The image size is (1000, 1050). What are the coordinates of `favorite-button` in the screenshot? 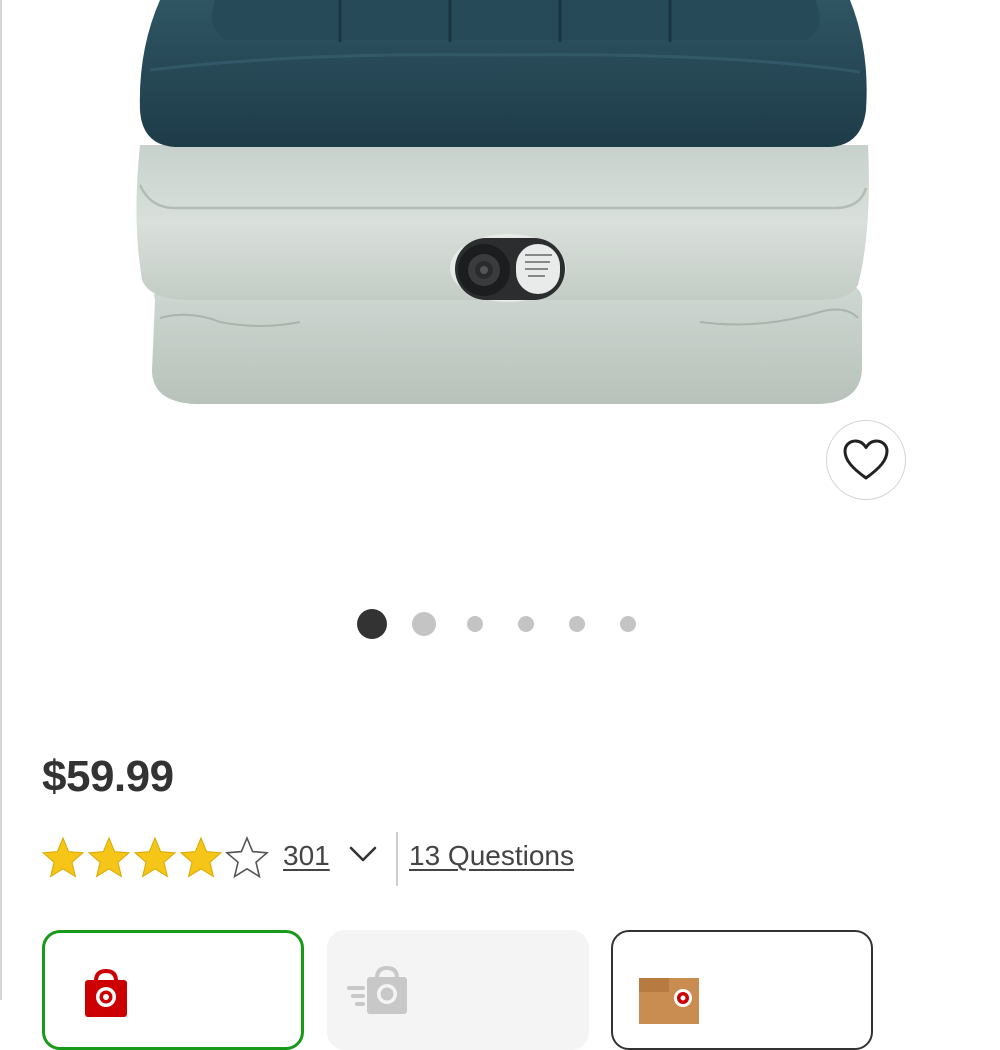 It's located at (866, 460).